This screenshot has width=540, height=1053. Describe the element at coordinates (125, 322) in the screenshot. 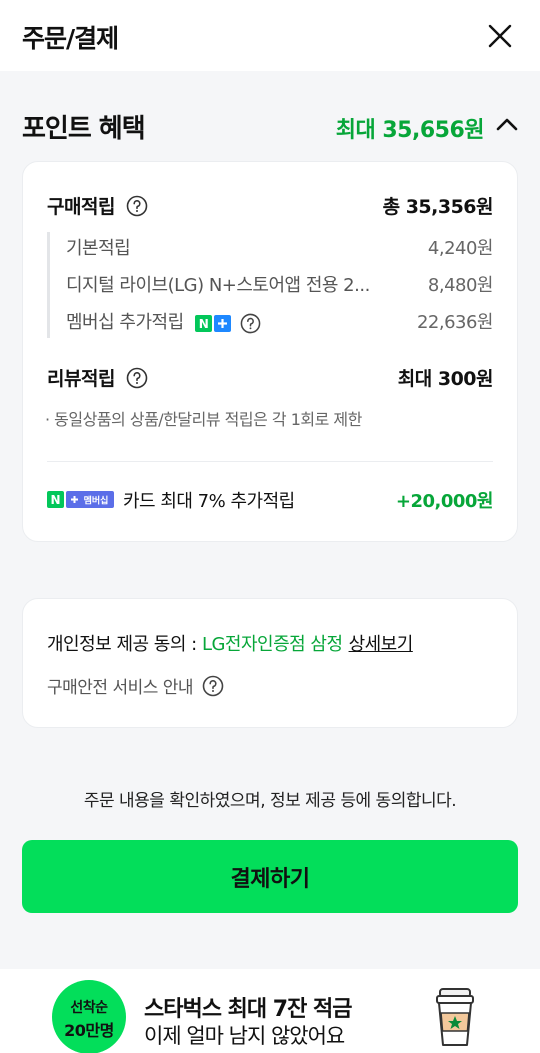

I see `membership-points-label: 멤버십 추가적립` at that location.